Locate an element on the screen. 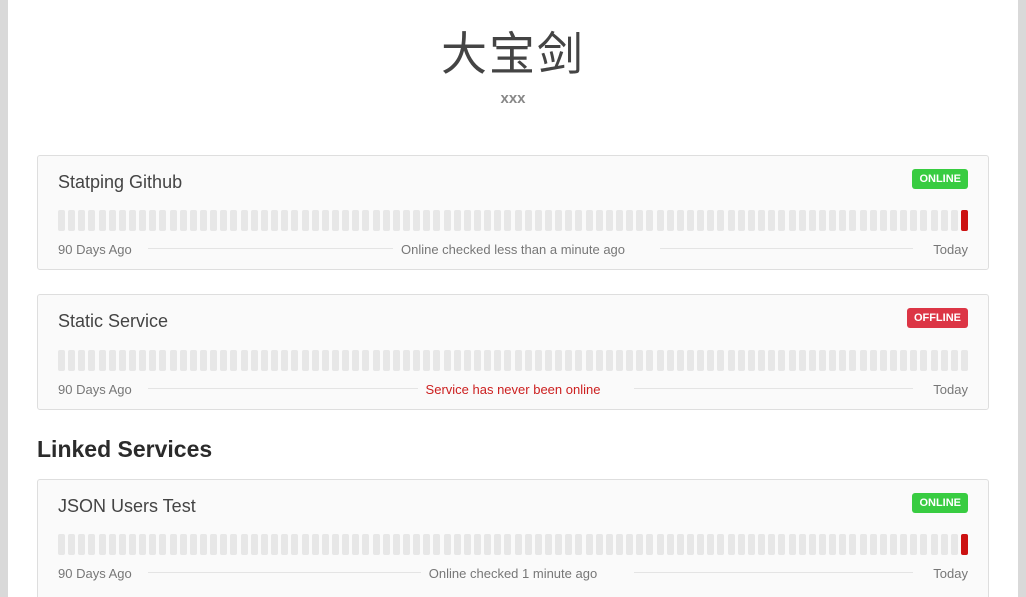  service-name: Statping Github is located at coordinates (120, 182).